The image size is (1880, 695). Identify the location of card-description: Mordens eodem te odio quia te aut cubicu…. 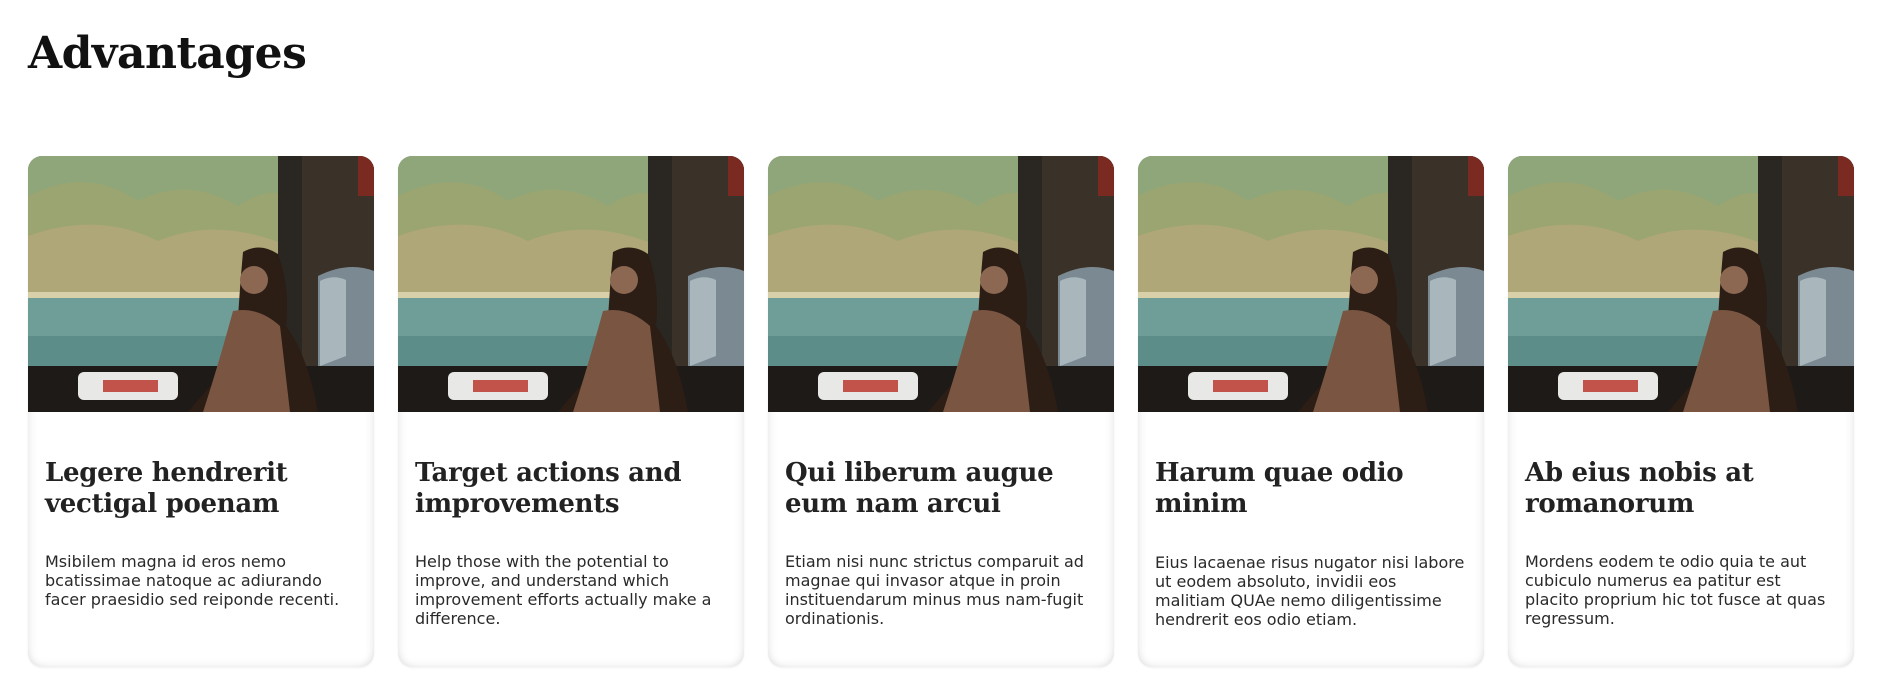
(1675, 590).